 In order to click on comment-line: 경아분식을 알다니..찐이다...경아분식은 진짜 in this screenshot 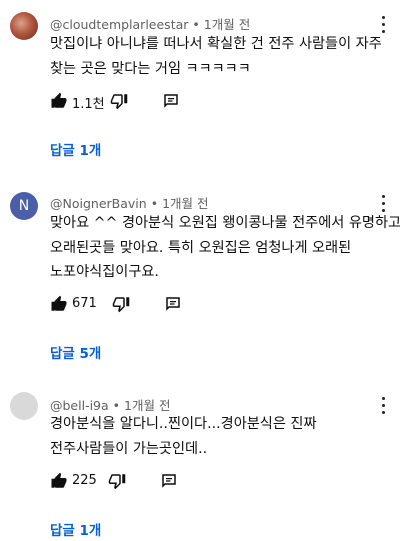, I will do `click(183, 424)`.